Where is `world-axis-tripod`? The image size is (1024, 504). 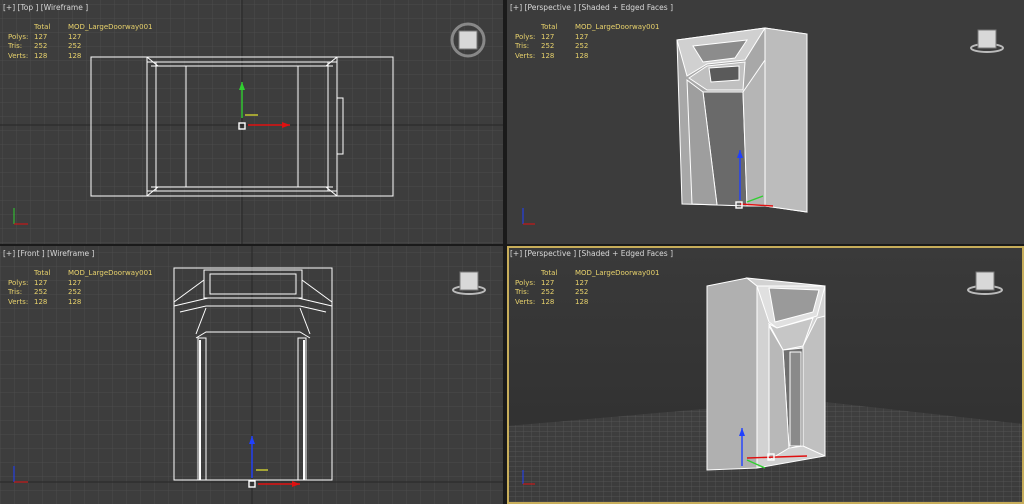 world-axis-tripod is located at coordinates (528, 216).